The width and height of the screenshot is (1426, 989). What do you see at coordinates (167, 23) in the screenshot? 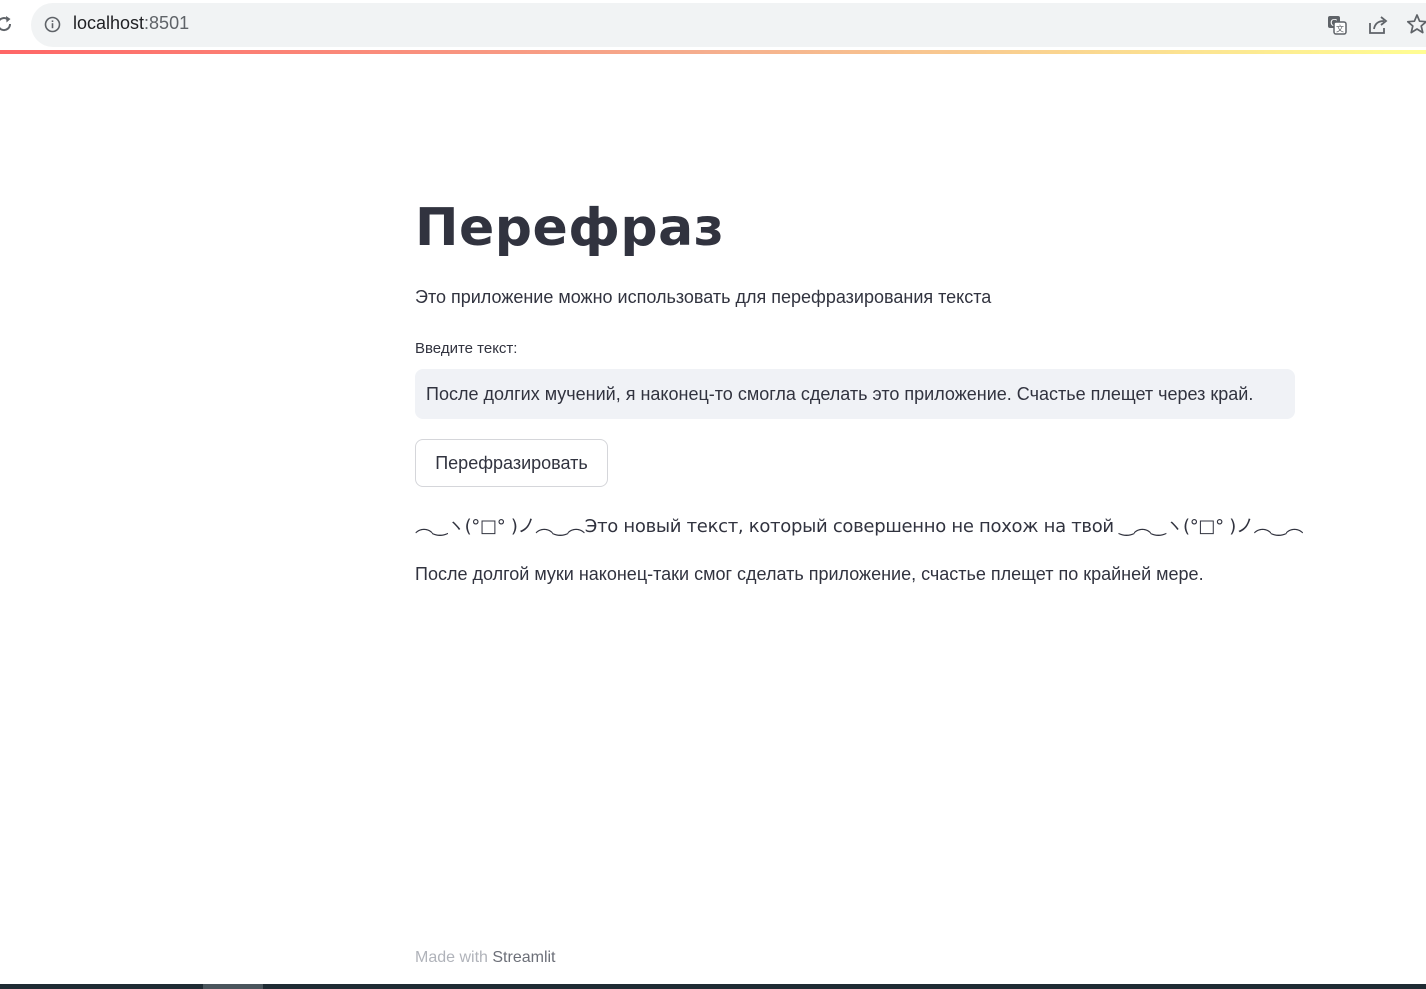
I see `url-port: :8501` at bounding box center [167, 23].